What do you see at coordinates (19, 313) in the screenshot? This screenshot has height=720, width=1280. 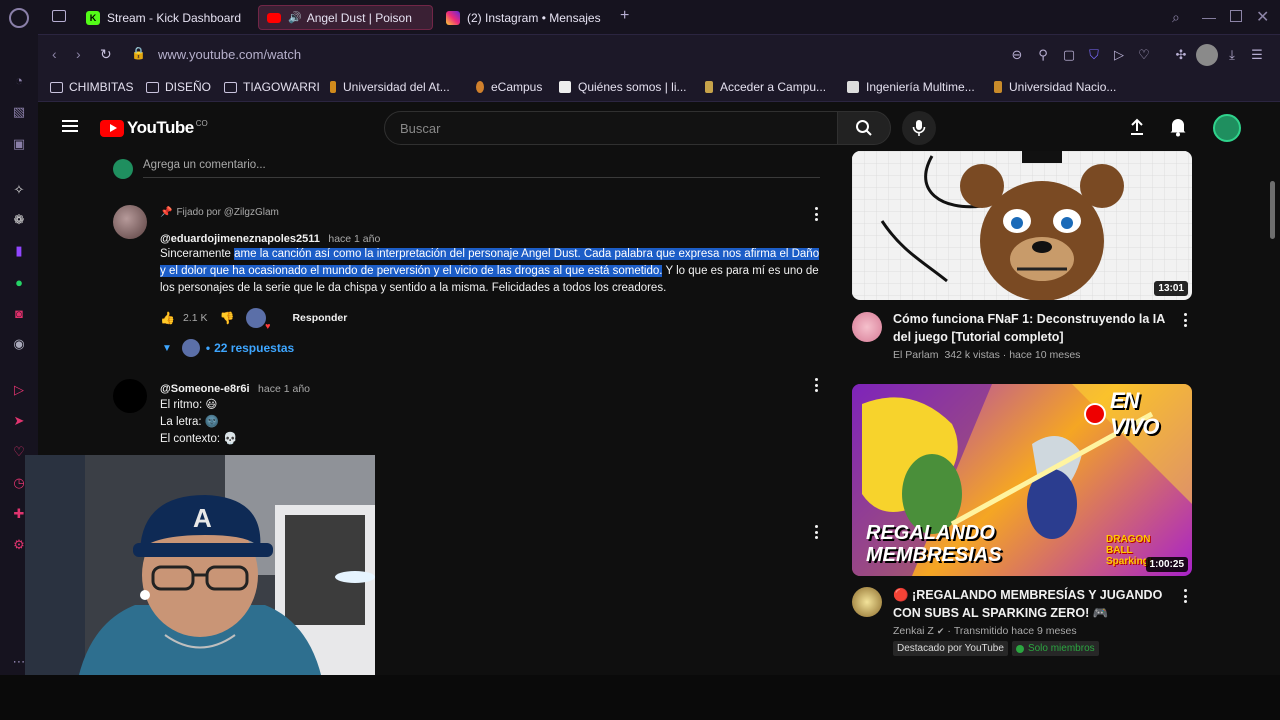 I see `instagram-icon: ◙` at bounding box center [19, 313].